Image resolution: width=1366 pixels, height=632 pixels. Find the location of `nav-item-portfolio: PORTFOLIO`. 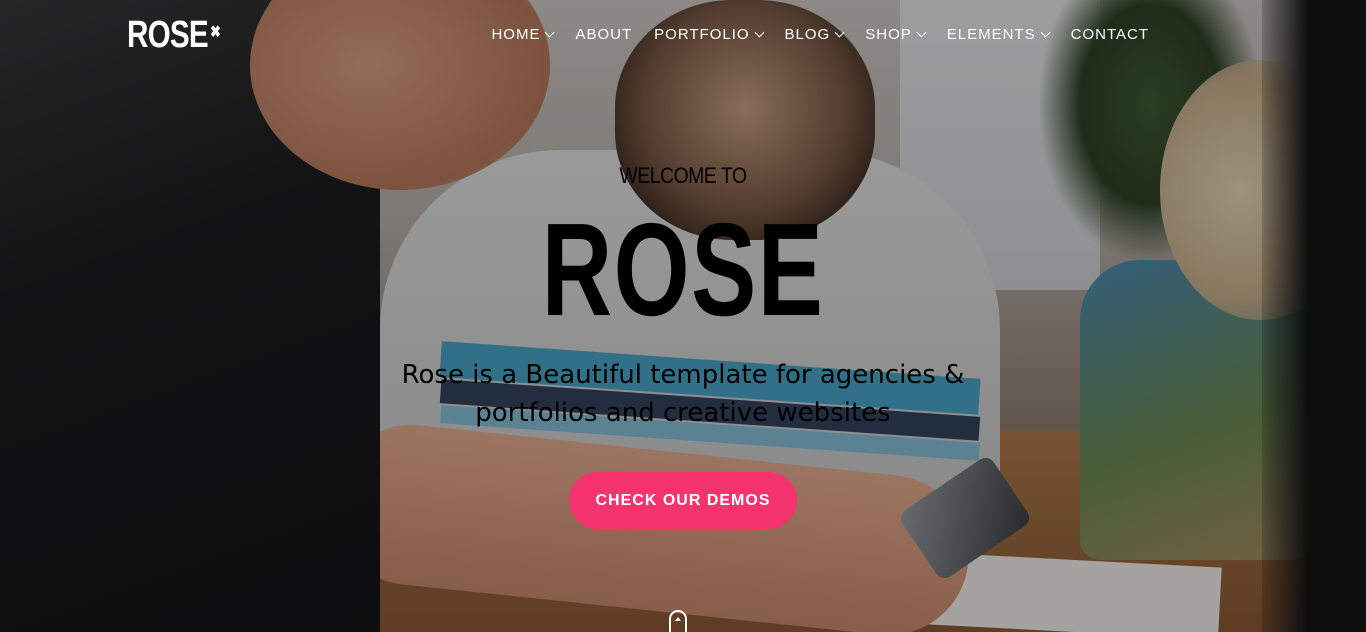

nav-item-portfolio: PORTFOLIO is located at coordinates (708, 34).